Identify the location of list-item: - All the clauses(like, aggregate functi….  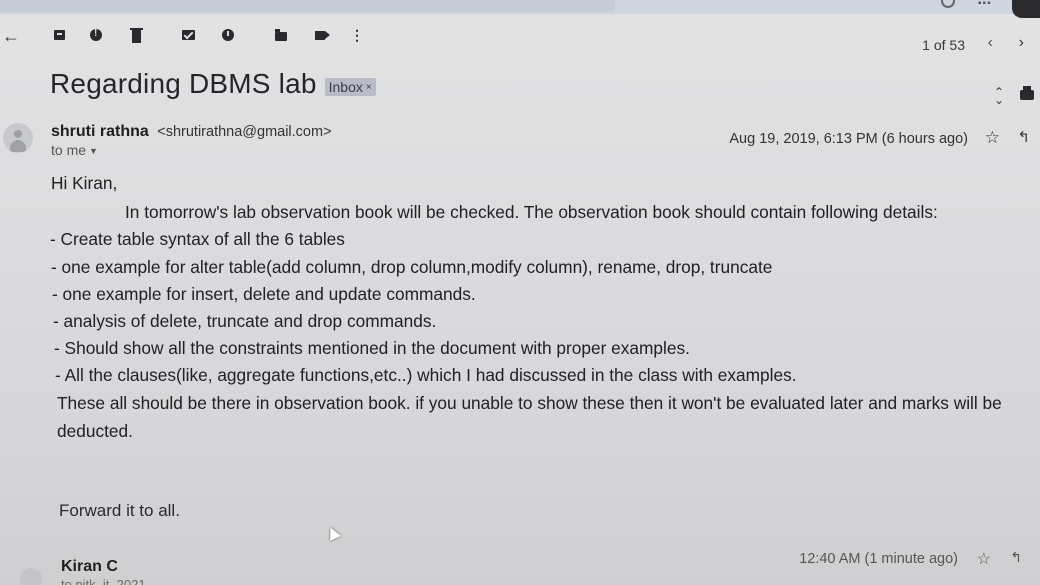
(426, 375).